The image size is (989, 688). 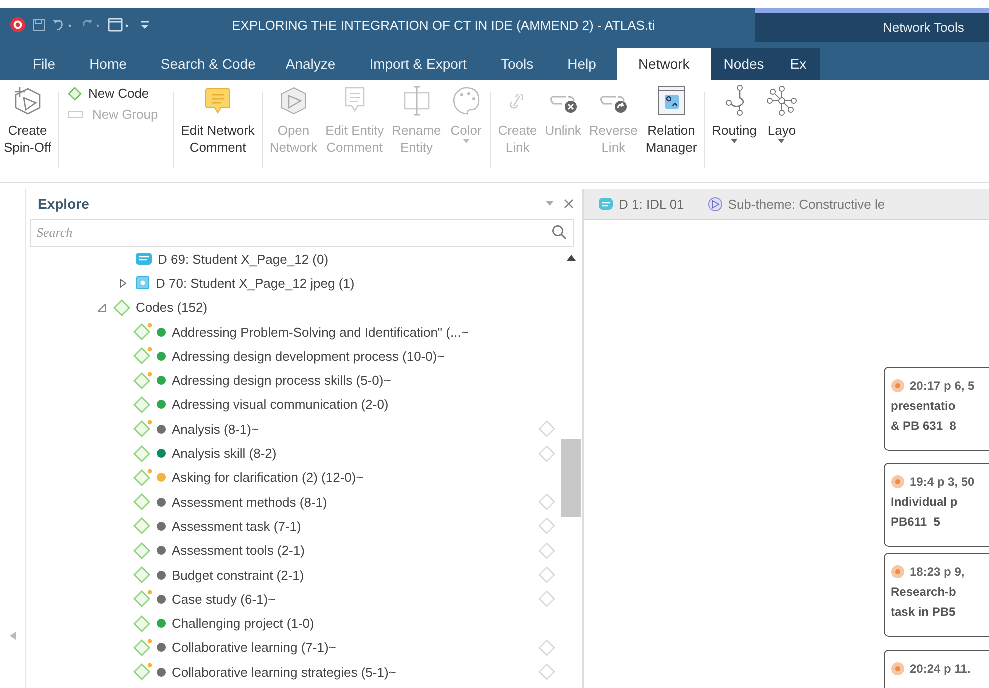 What do you see at coordinates (797, 204) in the screenshot?
I see `editor-tab: Sub-theme: Constructive le` at bounding box center [797, 204].